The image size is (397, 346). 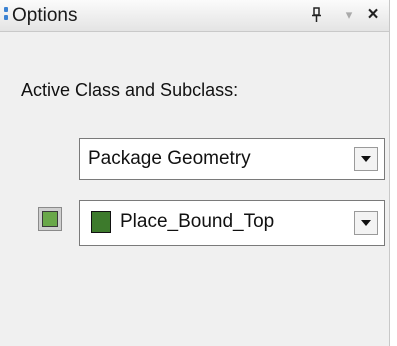 What do you see at coordinates (366, 223) in the screenshot?
I see `subclass-dropdown-arrow-icon` at bounding box center [366, 223].